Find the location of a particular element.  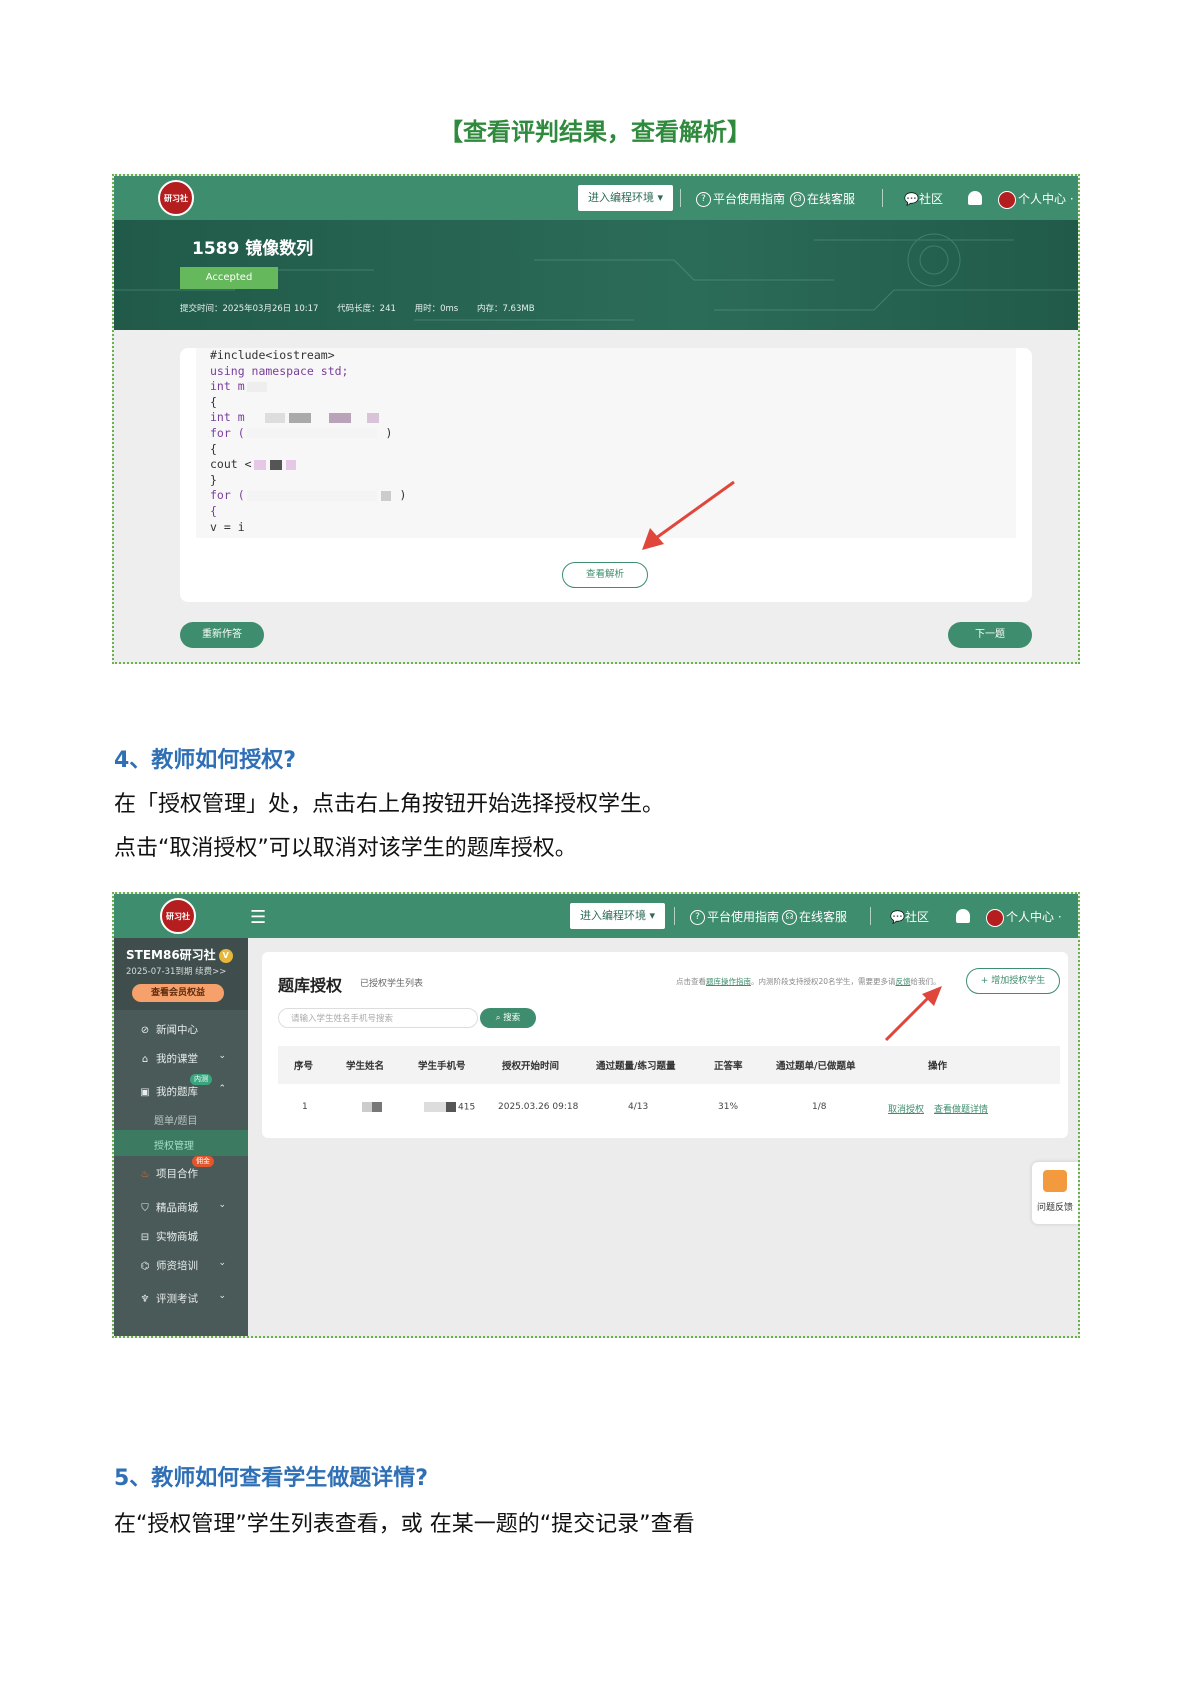

member-benefits-button: 查看会员权益 is located at coordinates (178, 993).